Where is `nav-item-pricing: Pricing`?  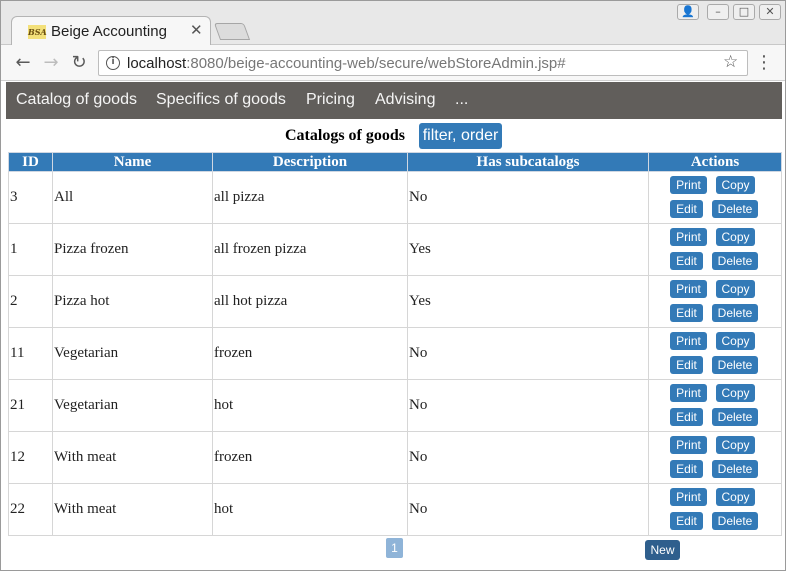
nav-item-pricing: Pricing is located at coordinates (330, 100).